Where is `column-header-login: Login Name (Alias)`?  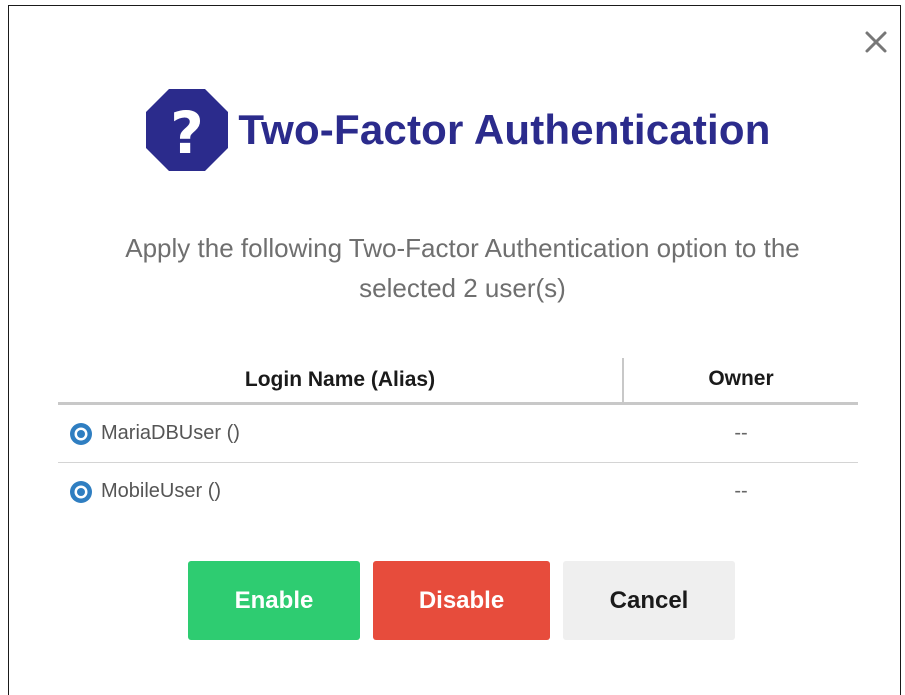 column-header-login: Login Name (Alias) is located at coordinates (341, 380).